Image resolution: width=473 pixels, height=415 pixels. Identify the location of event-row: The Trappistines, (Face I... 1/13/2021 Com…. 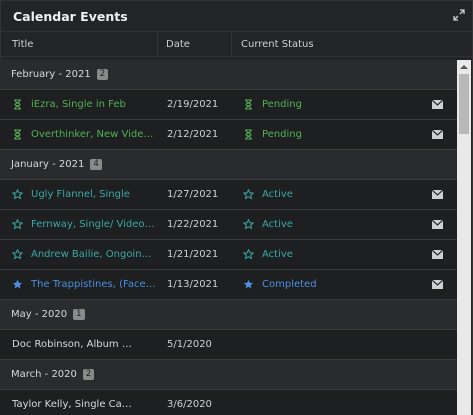
(228, 285).